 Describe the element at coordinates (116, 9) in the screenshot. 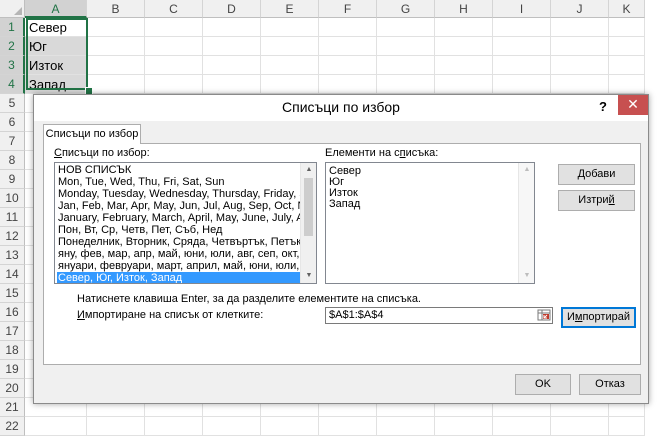

I see `column-header-b: B` at that location.